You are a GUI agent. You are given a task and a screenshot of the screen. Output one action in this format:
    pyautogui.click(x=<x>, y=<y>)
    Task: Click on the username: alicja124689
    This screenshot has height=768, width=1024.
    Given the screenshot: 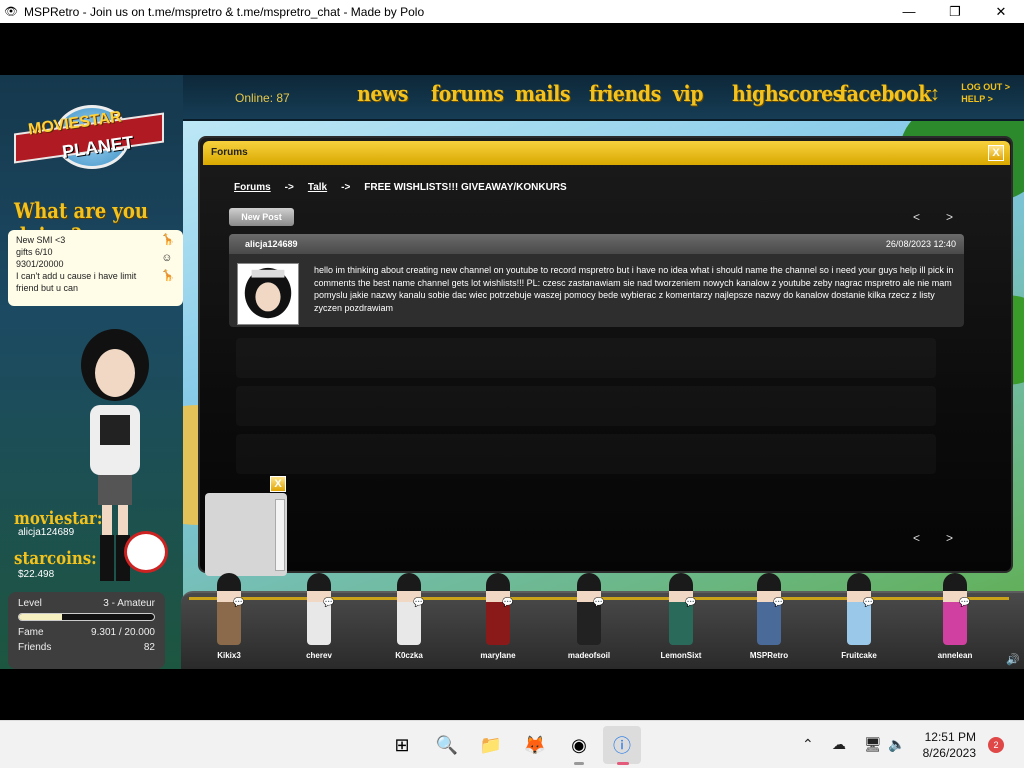 What is the action you would take?
    pyautogui.click(x=46, y=532)
    